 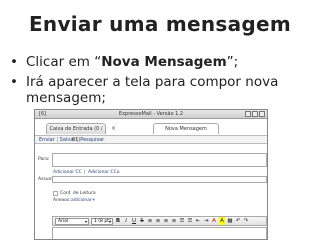 I want to click on minimize-icon, so click(x=248, y=114).